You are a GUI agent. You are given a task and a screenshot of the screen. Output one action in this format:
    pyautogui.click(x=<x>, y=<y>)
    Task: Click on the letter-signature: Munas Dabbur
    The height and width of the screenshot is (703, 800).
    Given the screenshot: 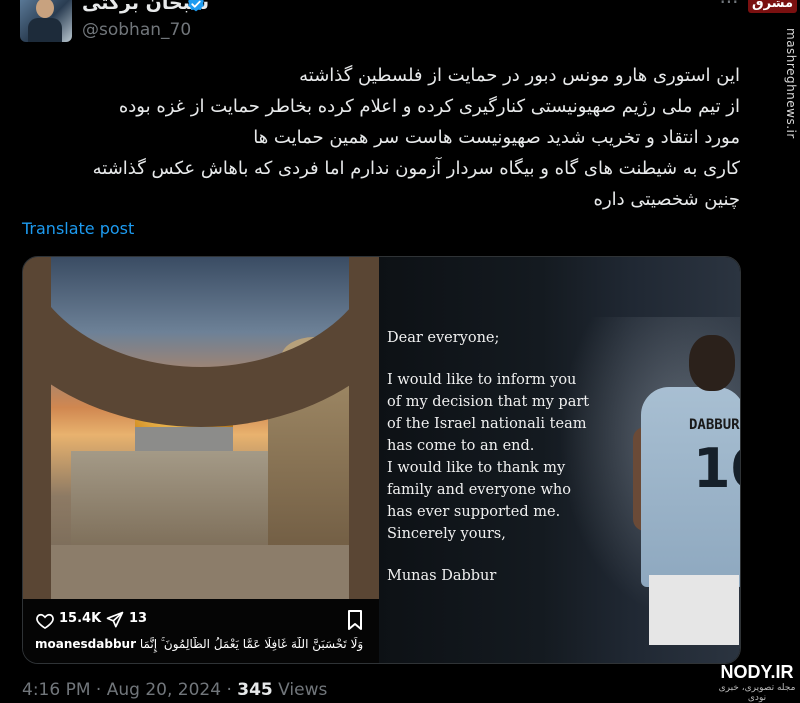 What is the action you would take?
    pyautogui.click(x=442, y=576)
    